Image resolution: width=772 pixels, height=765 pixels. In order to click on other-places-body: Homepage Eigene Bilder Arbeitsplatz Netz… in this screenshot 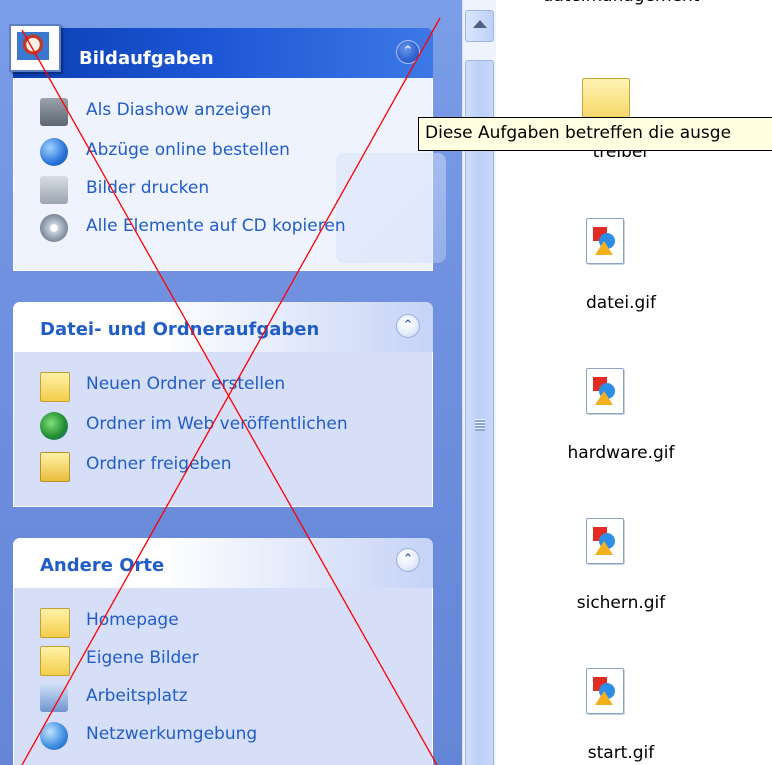, I will do `click(223, 676)`.